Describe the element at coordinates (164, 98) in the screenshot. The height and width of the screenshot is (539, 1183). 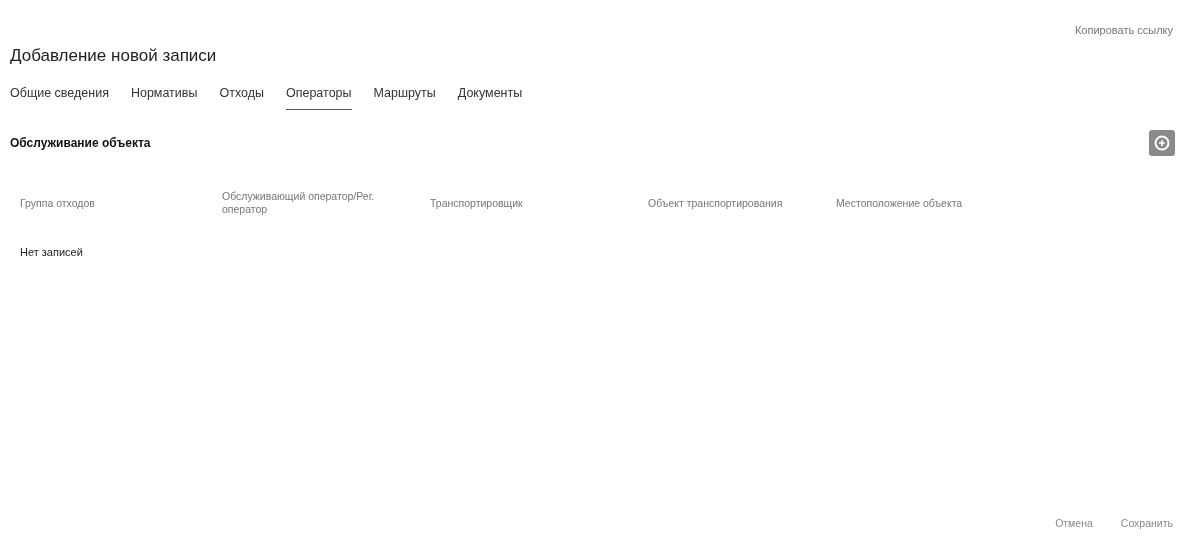
I see `tab: Нормативы` at that location.